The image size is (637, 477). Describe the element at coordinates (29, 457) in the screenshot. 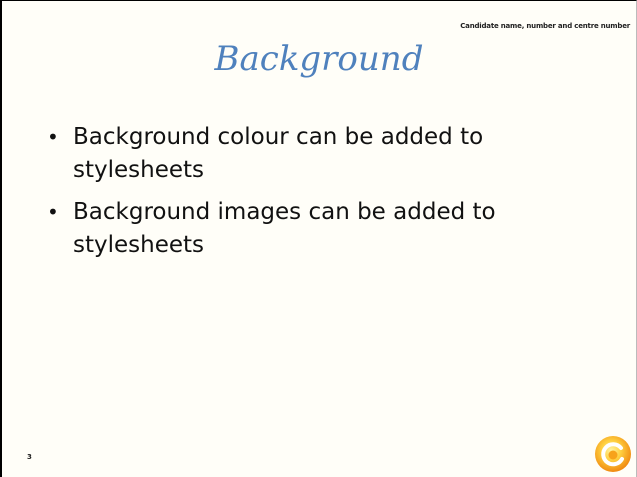

I see `slide-number: 3` at that location.